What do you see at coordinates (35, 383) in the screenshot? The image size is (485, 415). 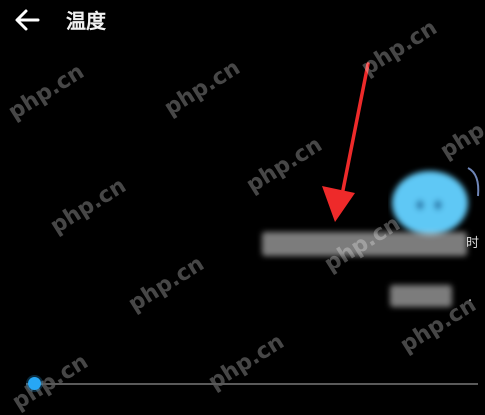 I see `slider-thumb` at bounding box center [35, 383].